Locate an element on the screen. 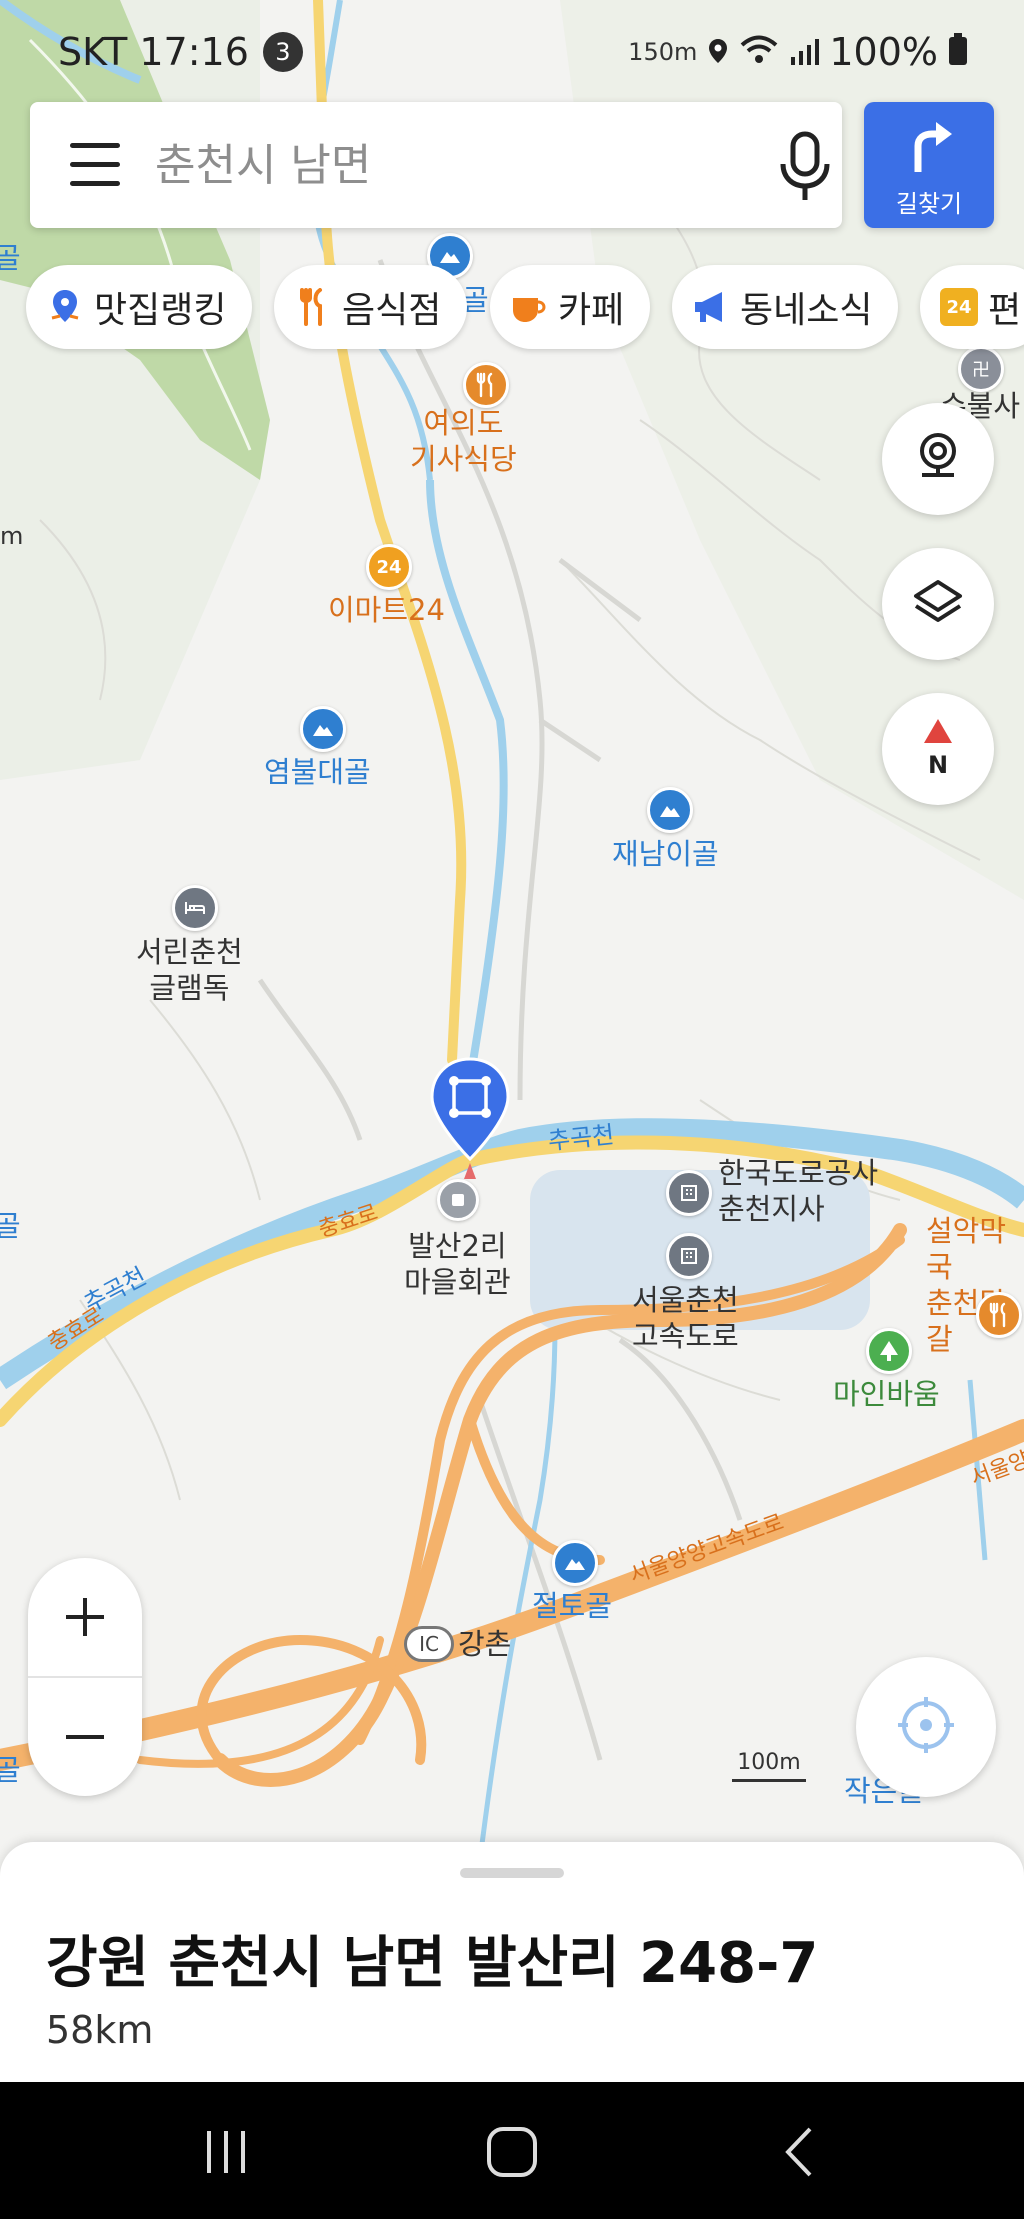  place-distance: 58km is located at coordinates (100, 2030).